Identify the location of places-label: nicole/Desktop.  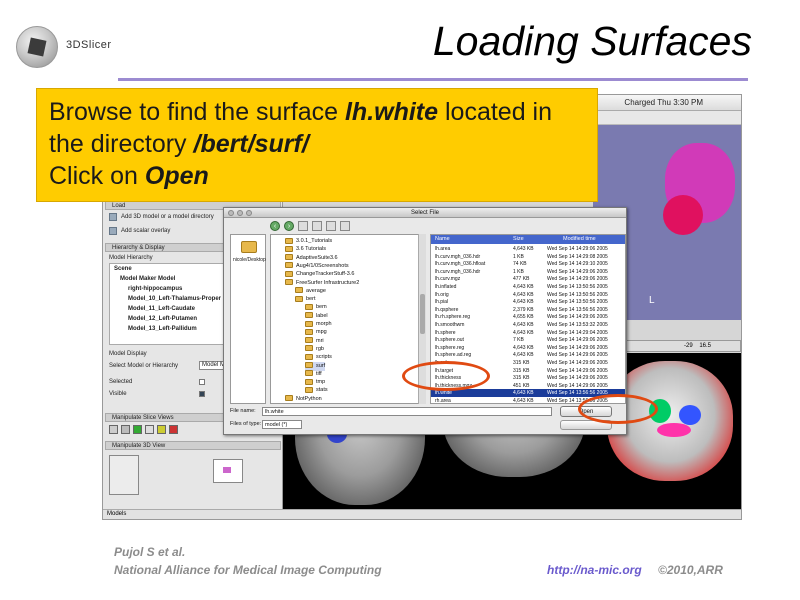
(249, 260).